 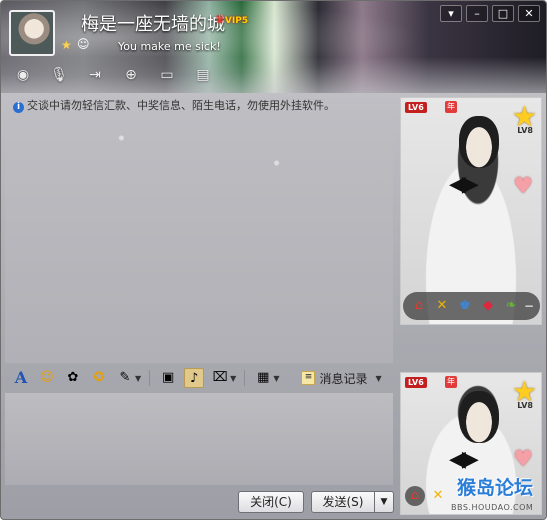 What do you see at coordinates (99, 378) in the screenshot?
I see `shake-icon: ✪` at bounding box center [99, 378].